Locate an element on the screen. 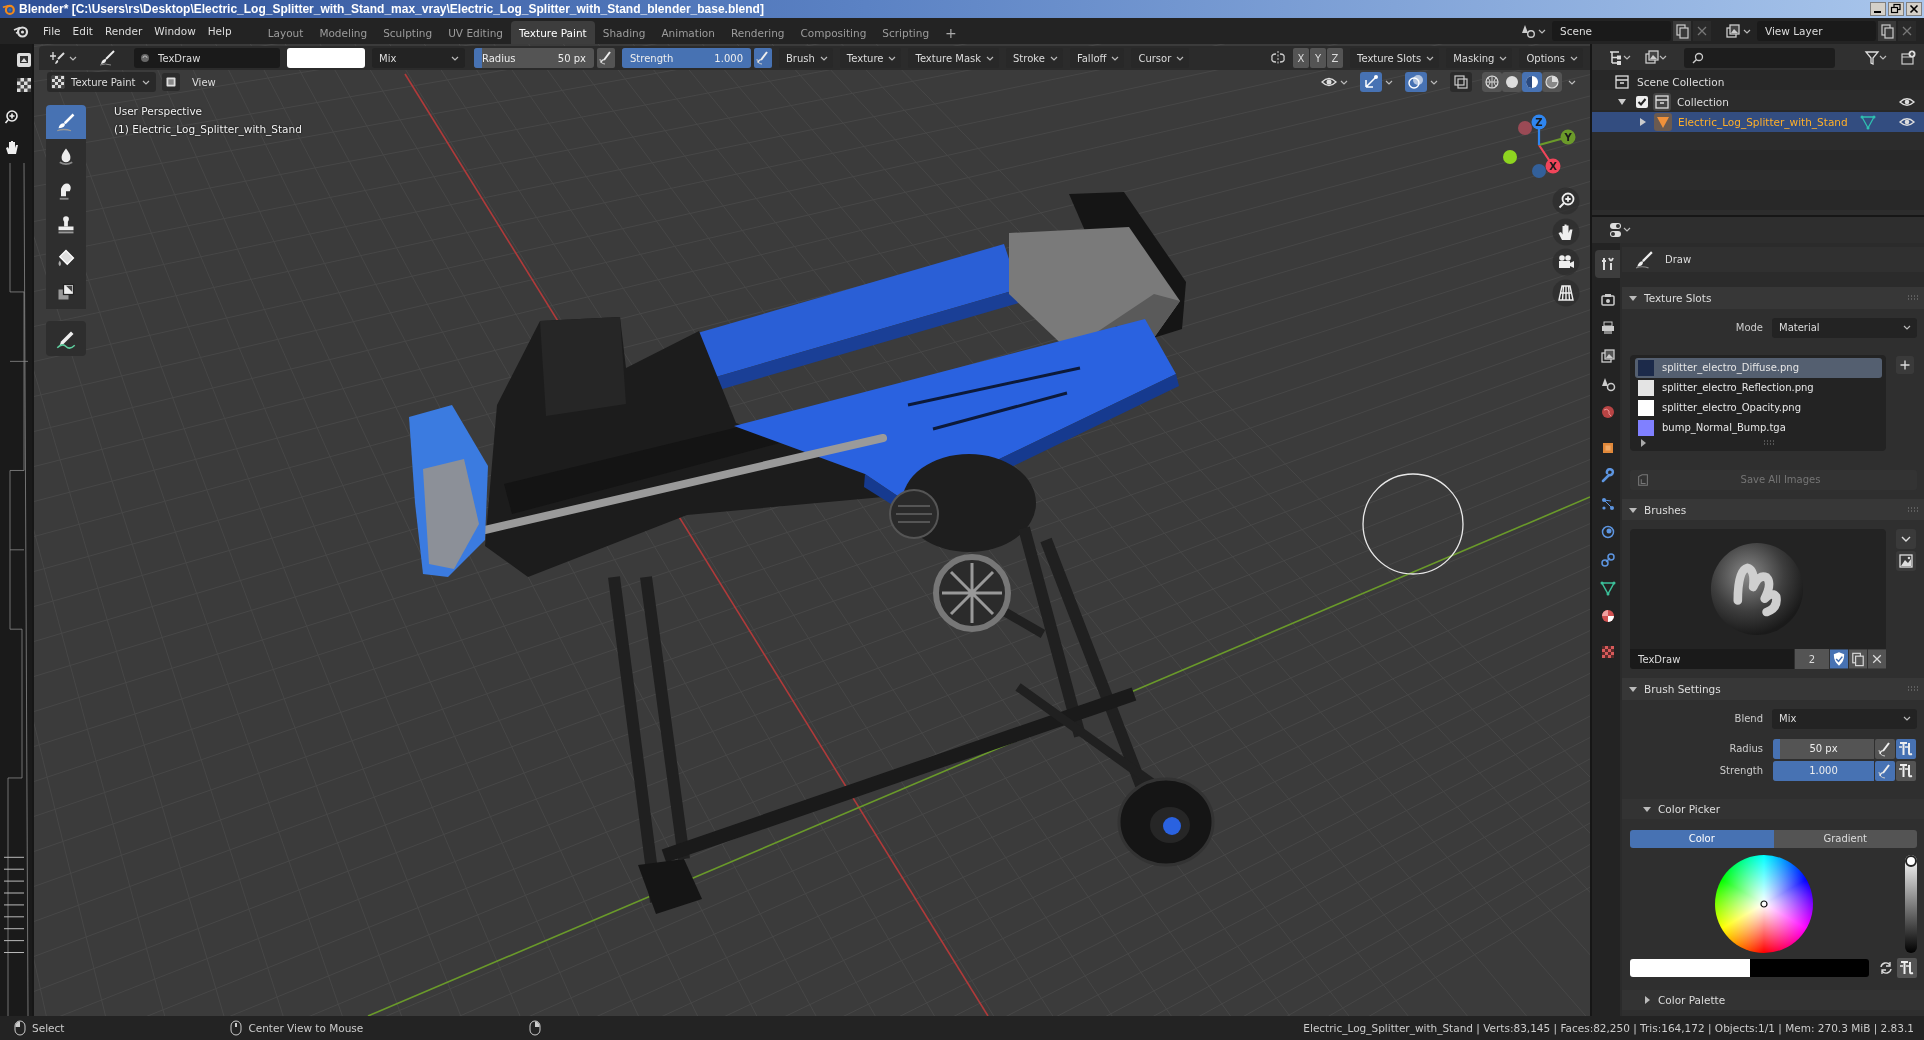 This screenshot has height=1040, width=1924. symmetry-icon is located at coordinates (1278, 58).